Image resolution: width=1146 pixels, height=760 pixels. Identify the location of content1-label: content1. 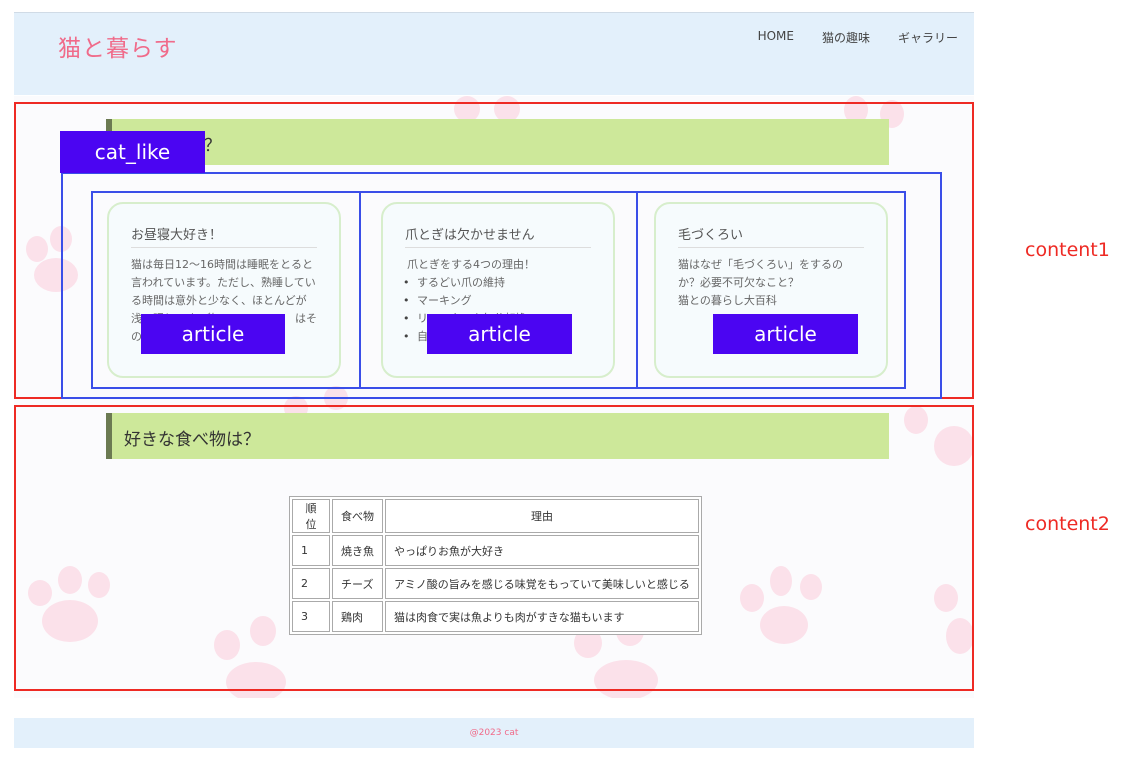
(1067, 250).